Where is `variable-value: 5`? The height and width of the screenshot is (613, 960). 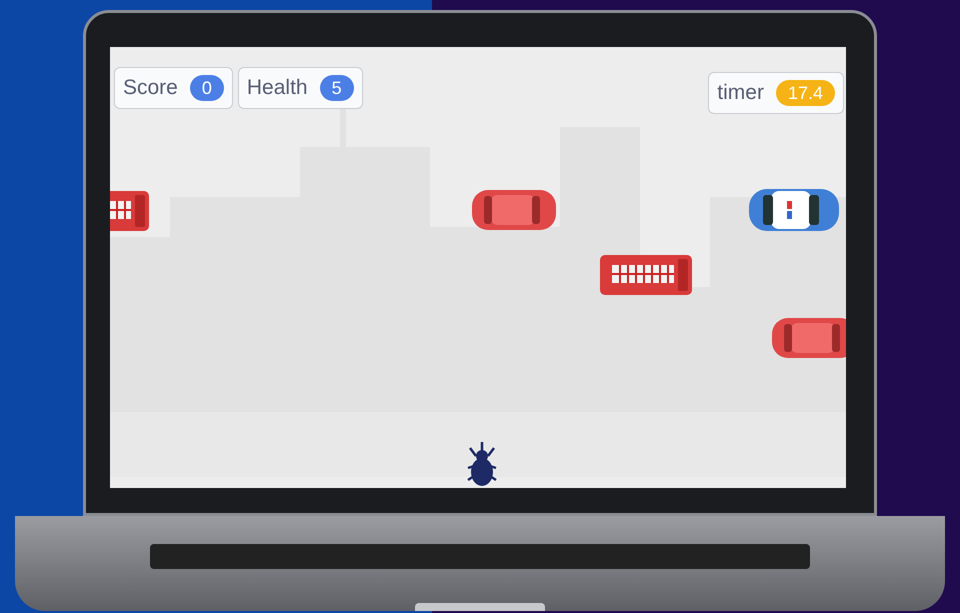
variable-value: 5 is located at coordinates (337, 87).